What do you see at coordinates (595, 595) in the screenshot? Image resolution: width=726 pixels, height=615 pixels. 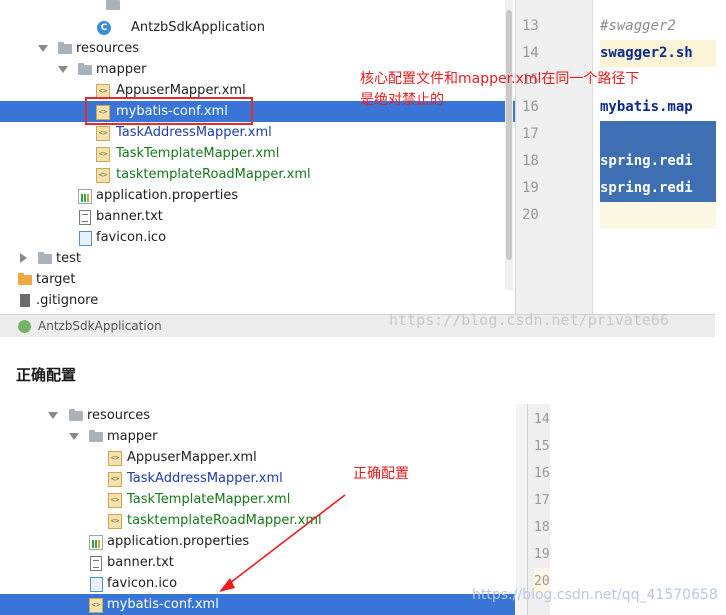 I see `watermark: https://blog.csdn.net/qq_41570658` at bounding box center [595, 595].